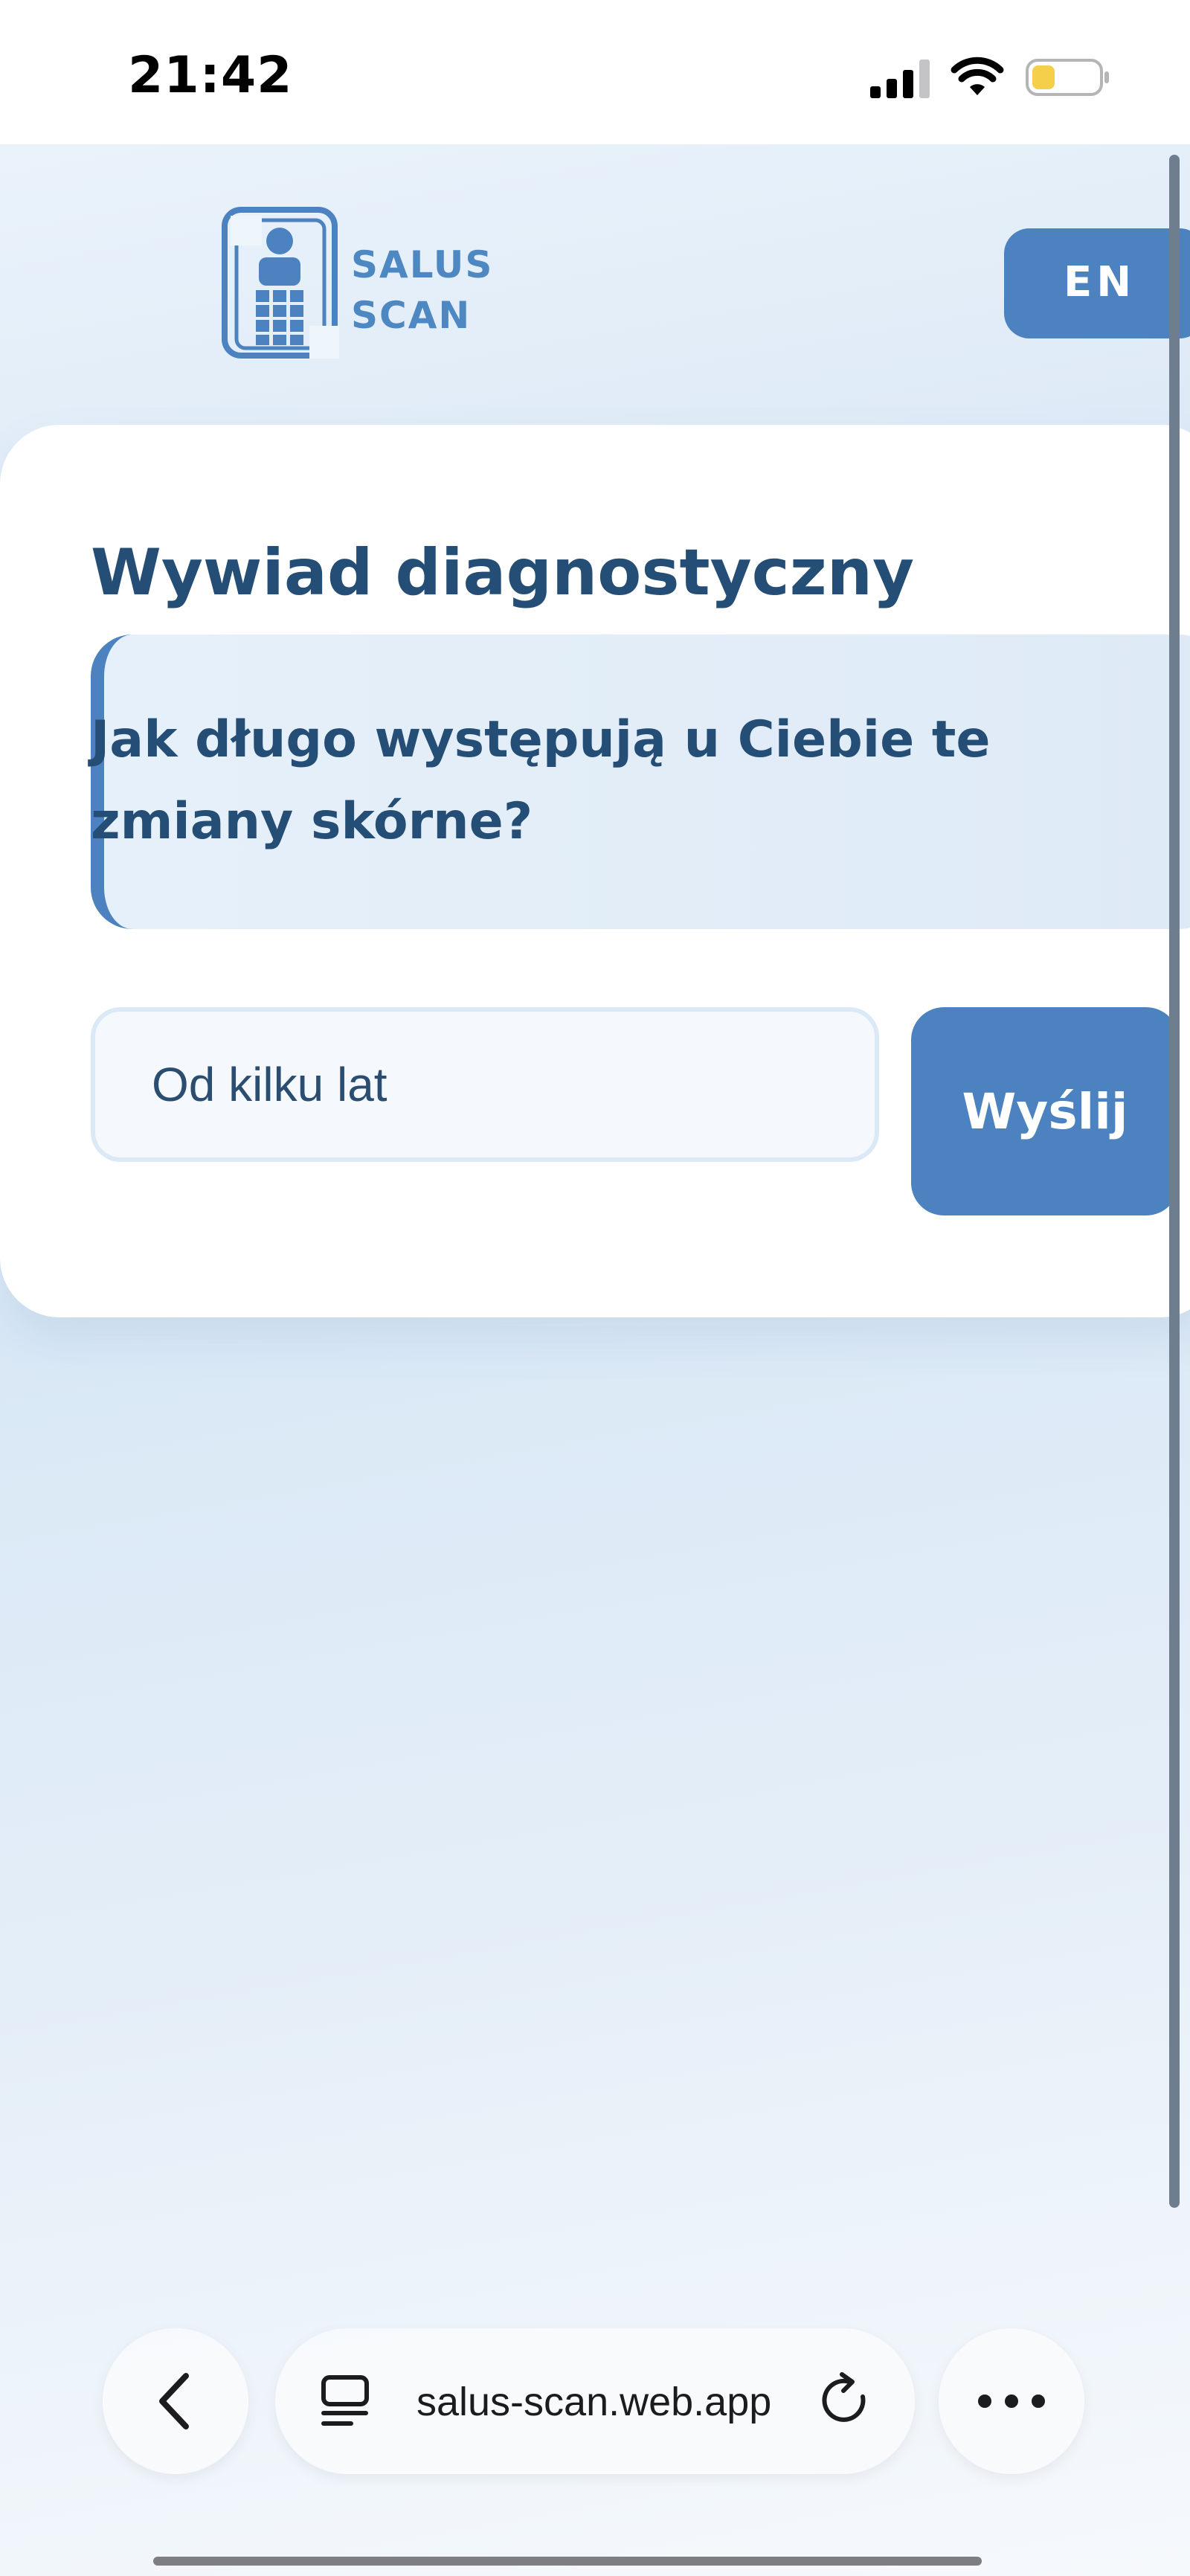 The image size is (1190, 2576). What do you see at coordinates (412, 315) in the screenshot?
I see `brand-line-2: SCAN` at bounding box center [412, 315].